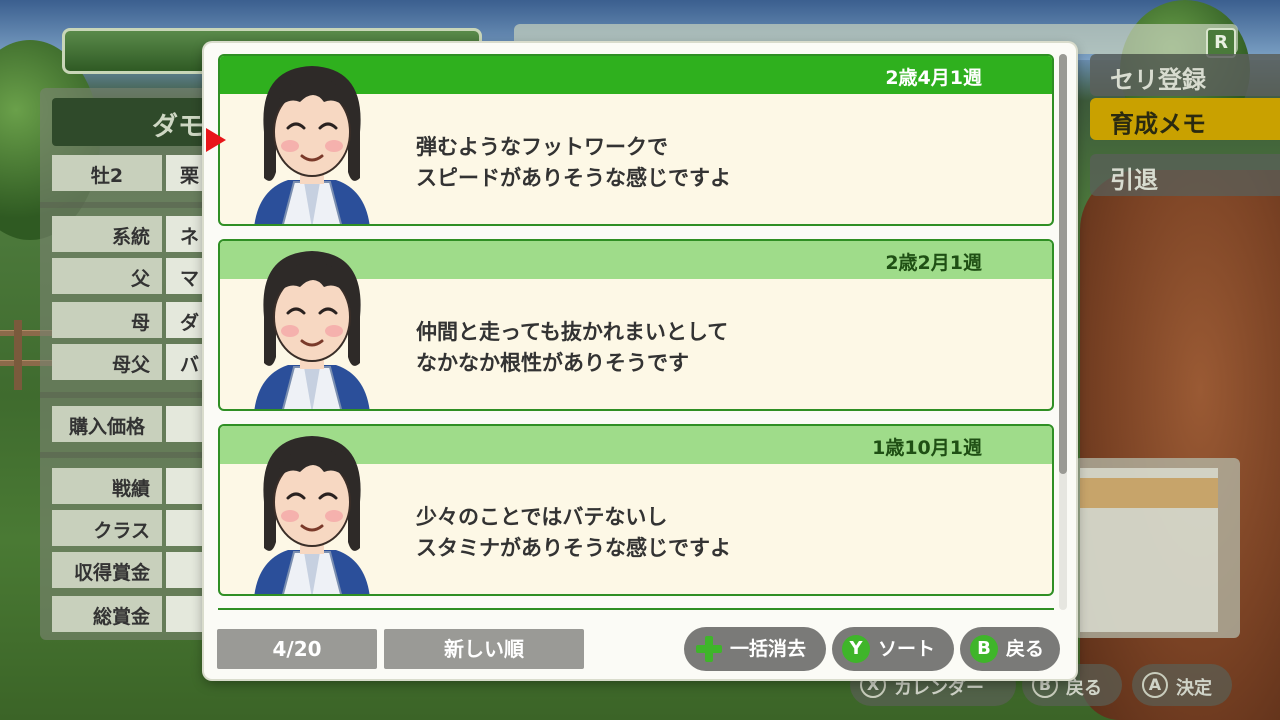 The image size is (1280, 720). What do you see at coordinates (542, 517) in the screenshot?
I see `memo-line: 少々のことではバテないし` at bounding box center [542, 517].